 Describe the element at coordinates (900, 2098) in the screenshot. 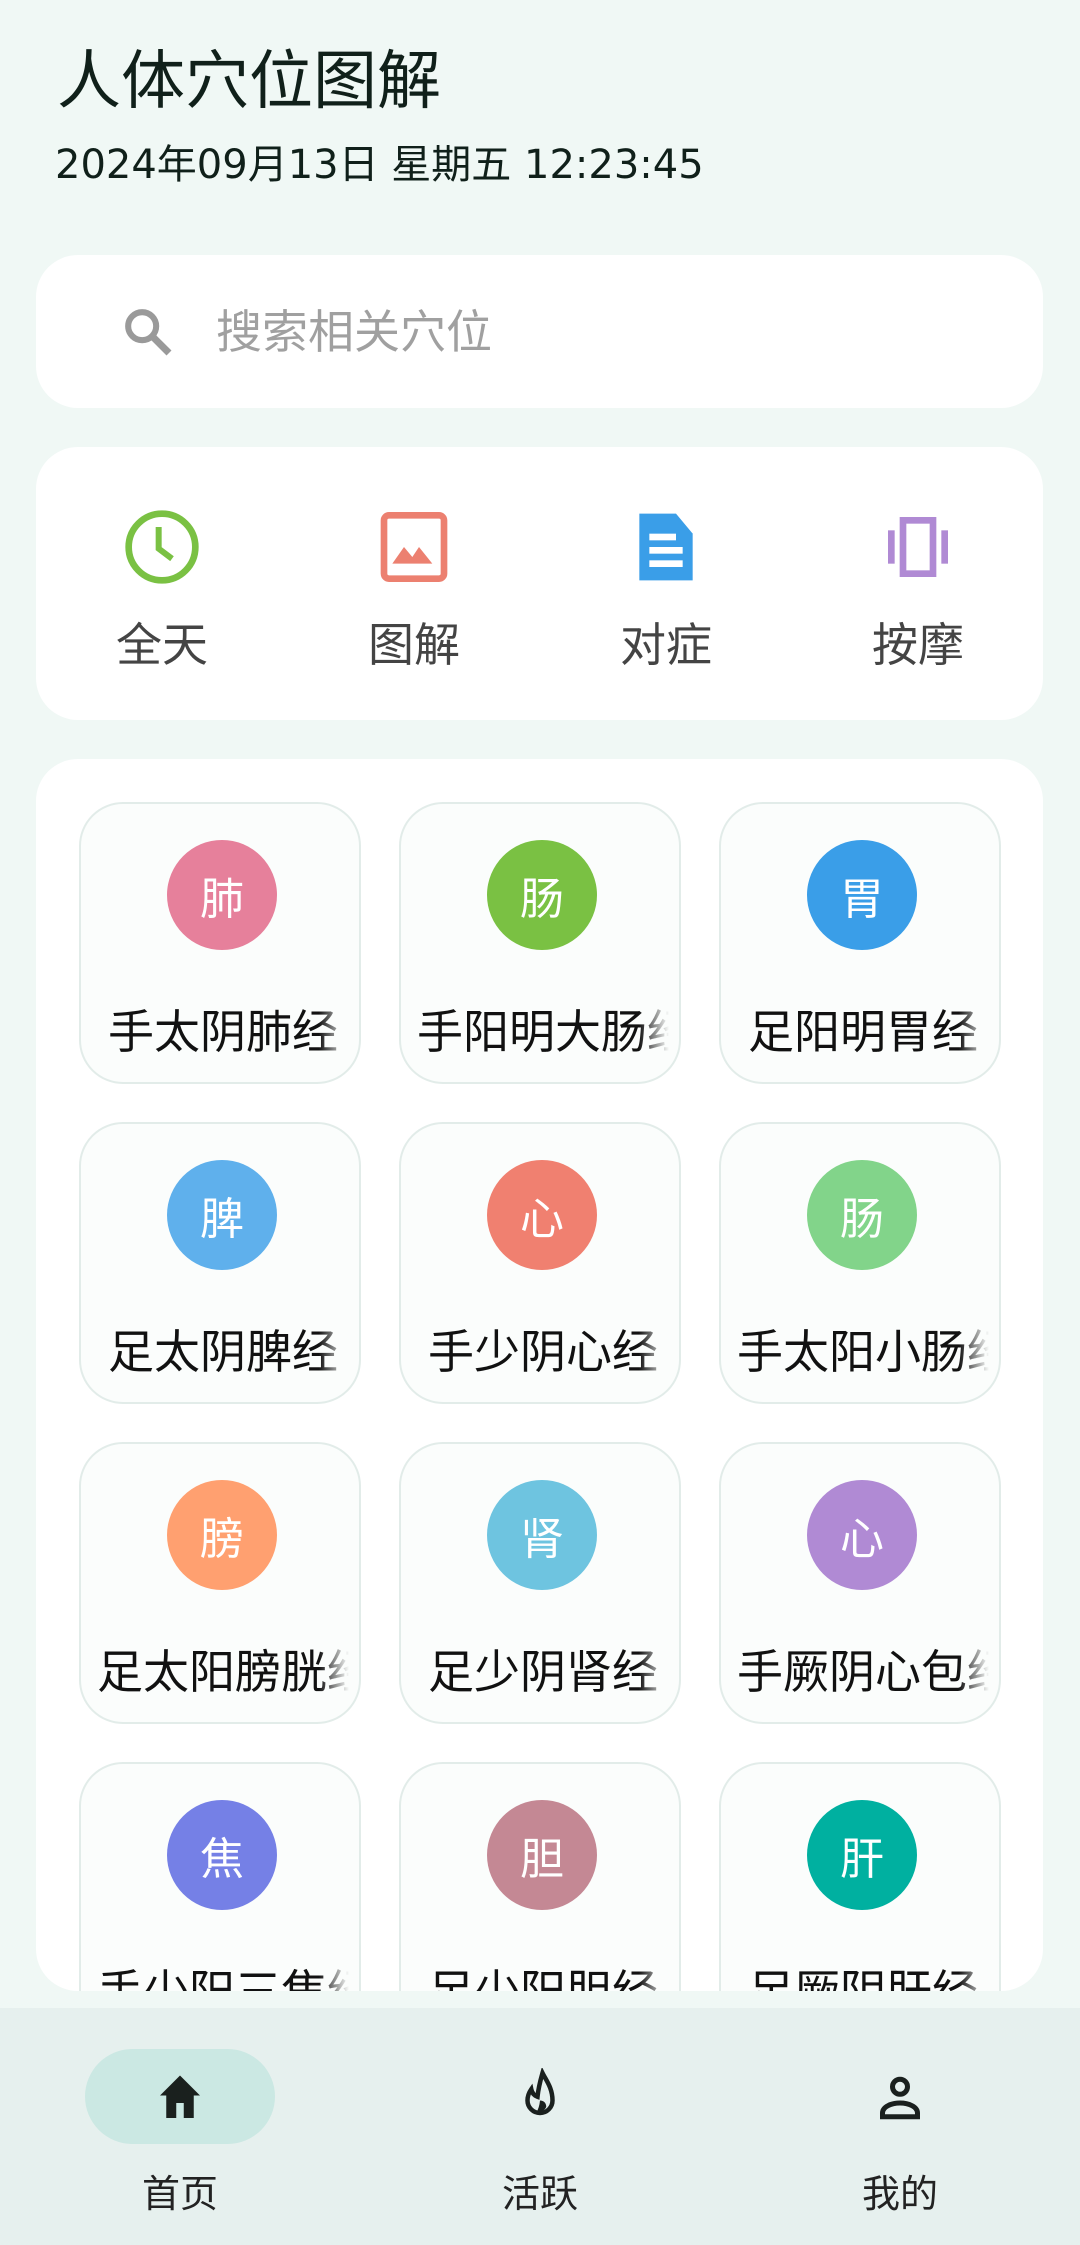

I see `person-icon` at that location.